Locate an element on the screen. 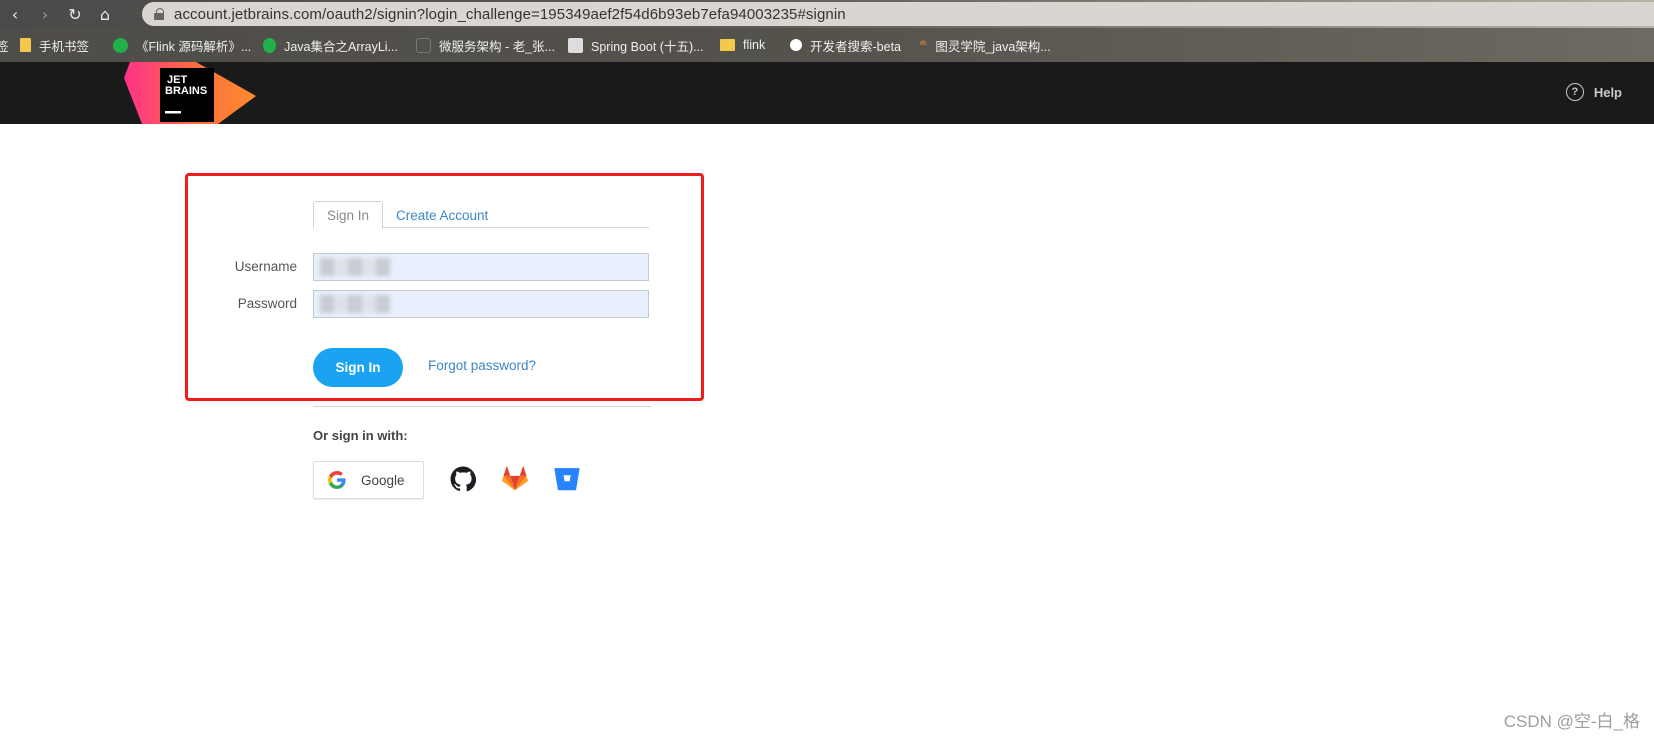 The image size is (1654, 748). google-sign-in-button: Google is located at coordinates (368, 480).